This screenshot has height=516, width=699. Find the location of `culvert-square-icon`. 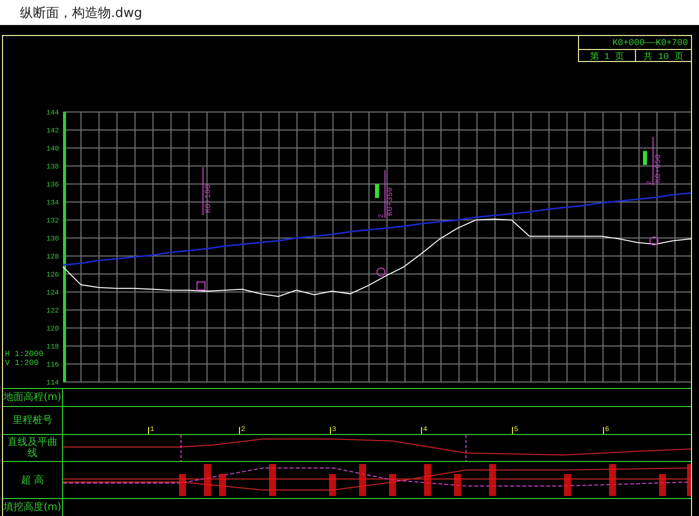

culvert-square-icon is located at coordinates (201, 286).